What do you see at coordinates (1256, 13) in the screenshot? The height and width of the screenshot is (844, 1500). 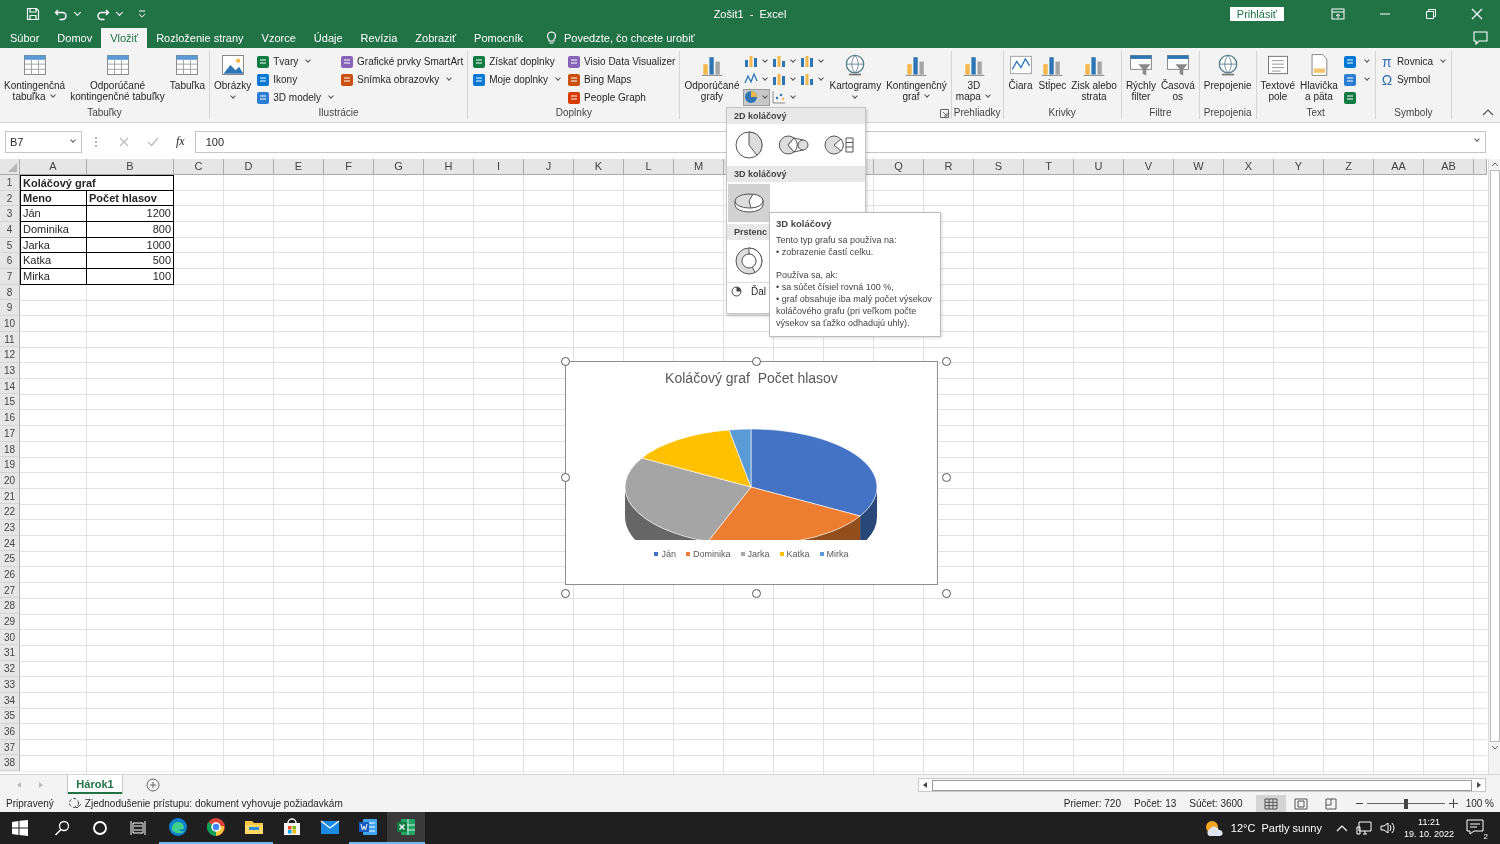 I see `sign-in-button: Prihlásiť` at bounding box center [1256, 13].